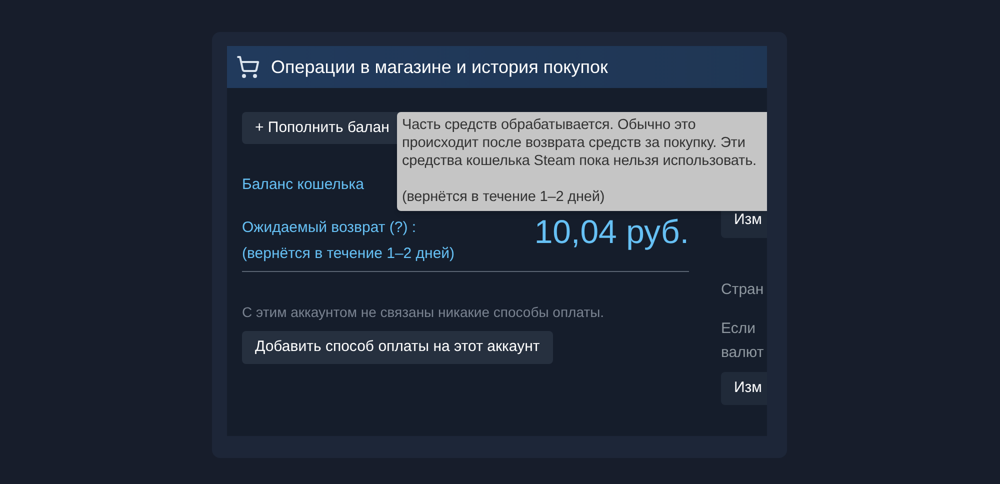  Describe the element at coordinates (504, 197) in the screenshot. I see `tooltip-note: (вернётся в течение 1–2 дней)` at that location.